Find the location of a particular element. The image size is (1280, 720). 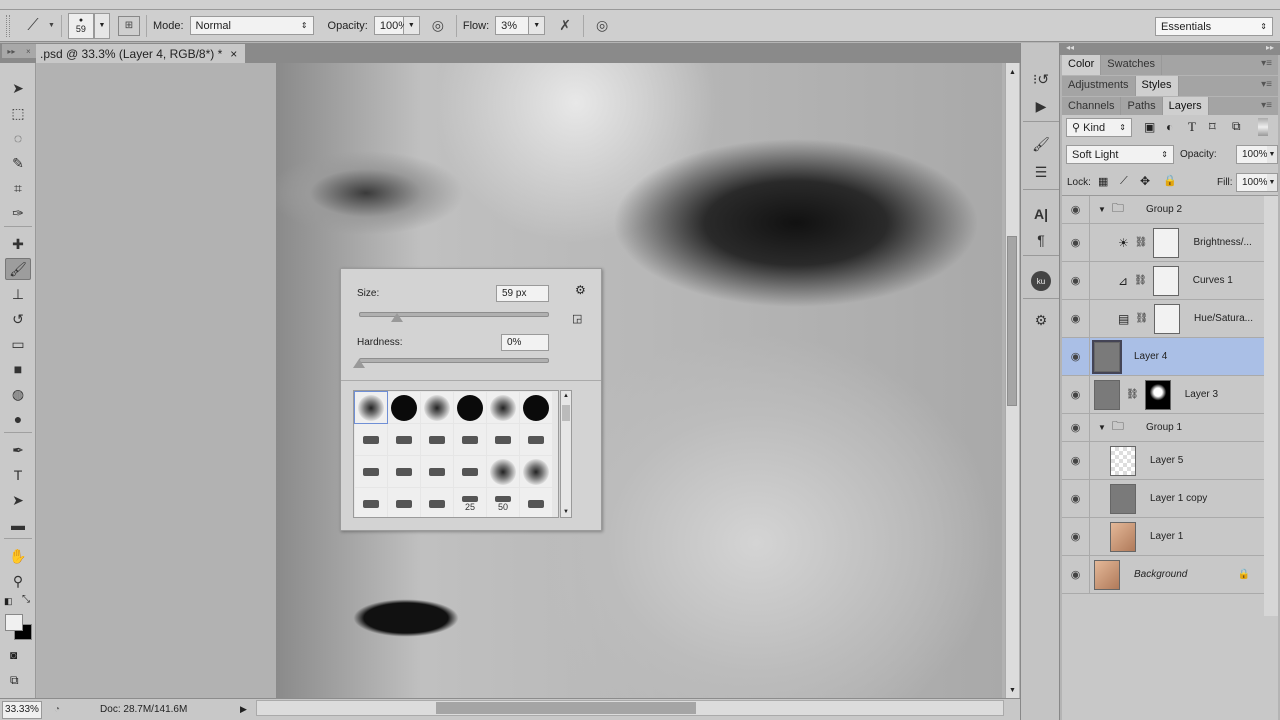

tab-channels: Channels is located at coordinates (1092, 107).